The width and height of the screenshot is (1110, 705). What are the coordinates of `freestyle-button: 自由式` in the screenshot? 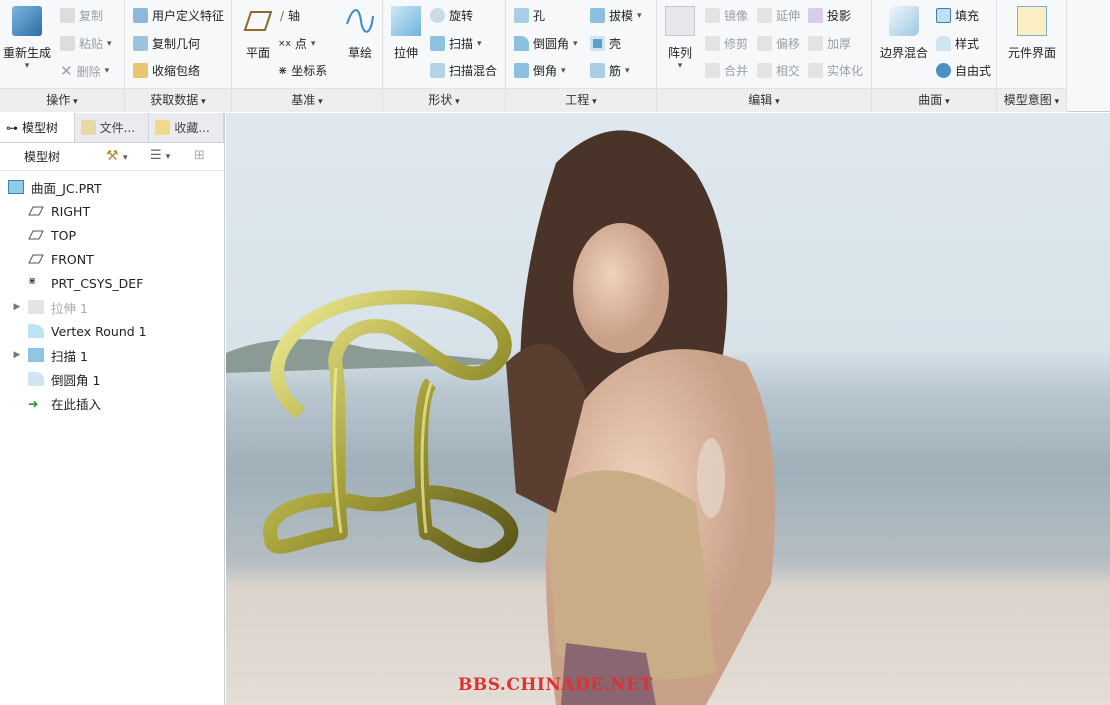 It's located at (963, 70).